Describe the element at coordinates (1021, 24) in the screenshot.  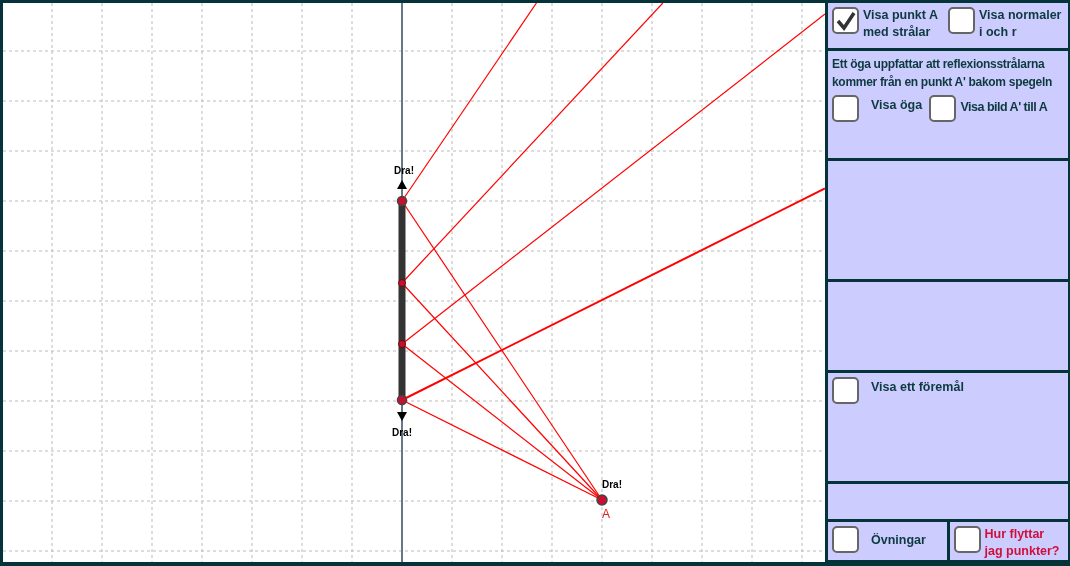
I see `checkbox-label: Visa normaler i och r` at that location.